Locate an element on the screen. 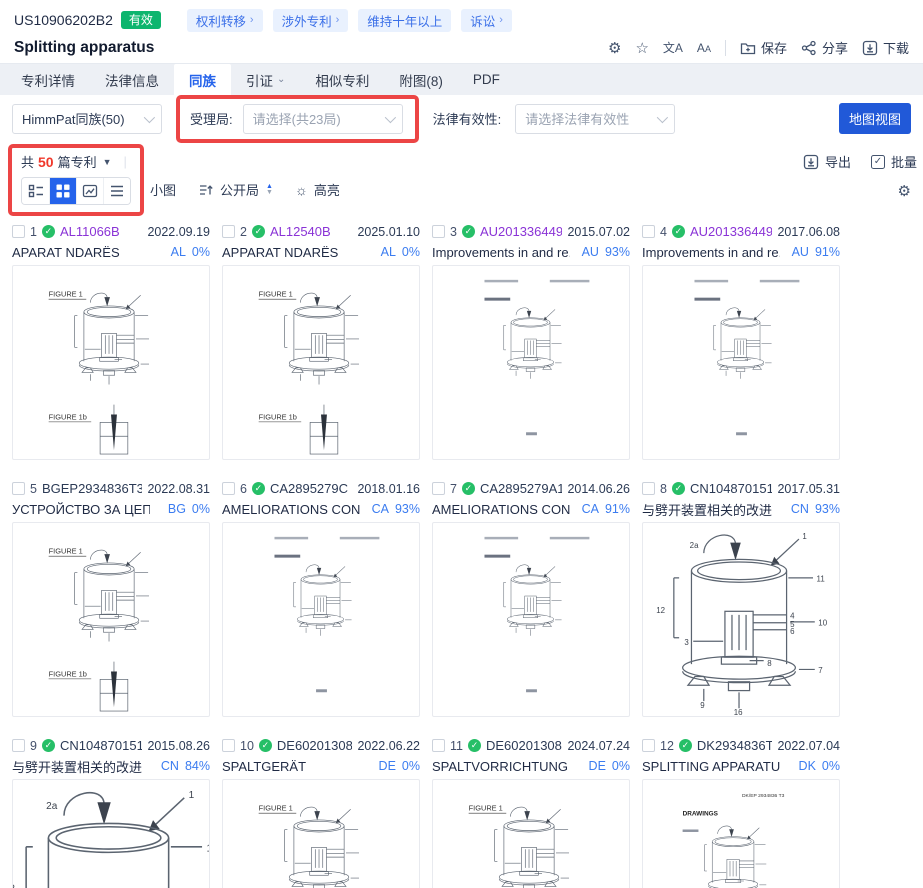  header-tag: 权利转移 › is located at coordinates (224, 20).